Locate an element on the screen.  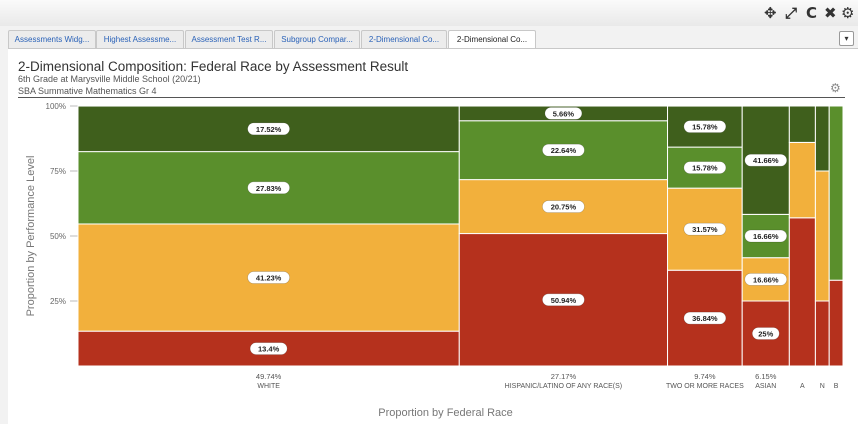
y-tick-label: 25% is located at coordinates (58, 301).